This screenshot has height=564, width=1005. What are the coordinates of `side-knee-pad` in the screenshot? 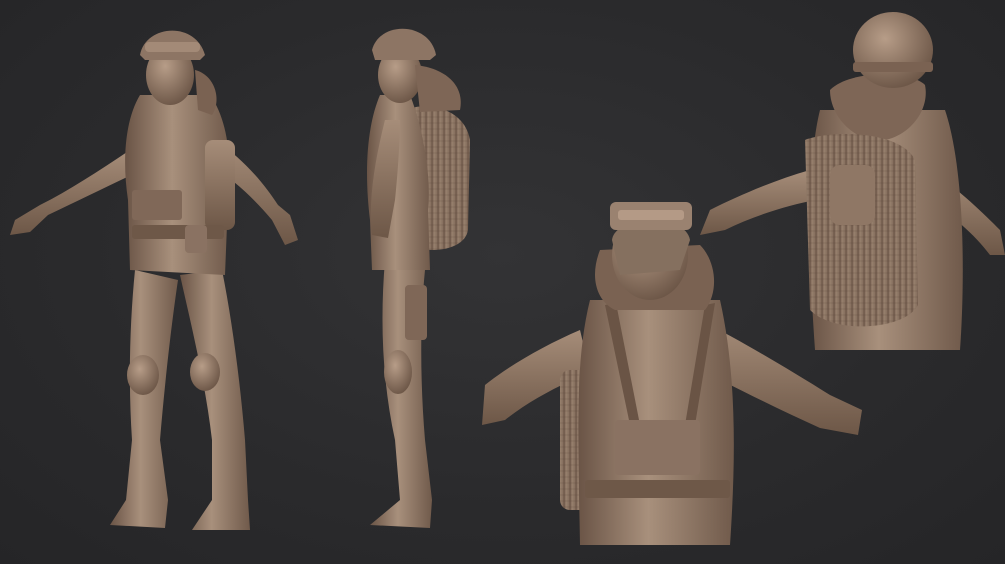 It's located at (398, 372).